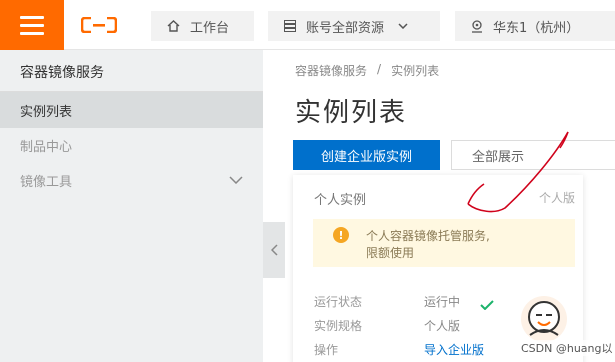  What do you see at coordinates (390, 253) in the screenshot?
I see `notice-text: 限额使用` at bounding box center [390, 253].